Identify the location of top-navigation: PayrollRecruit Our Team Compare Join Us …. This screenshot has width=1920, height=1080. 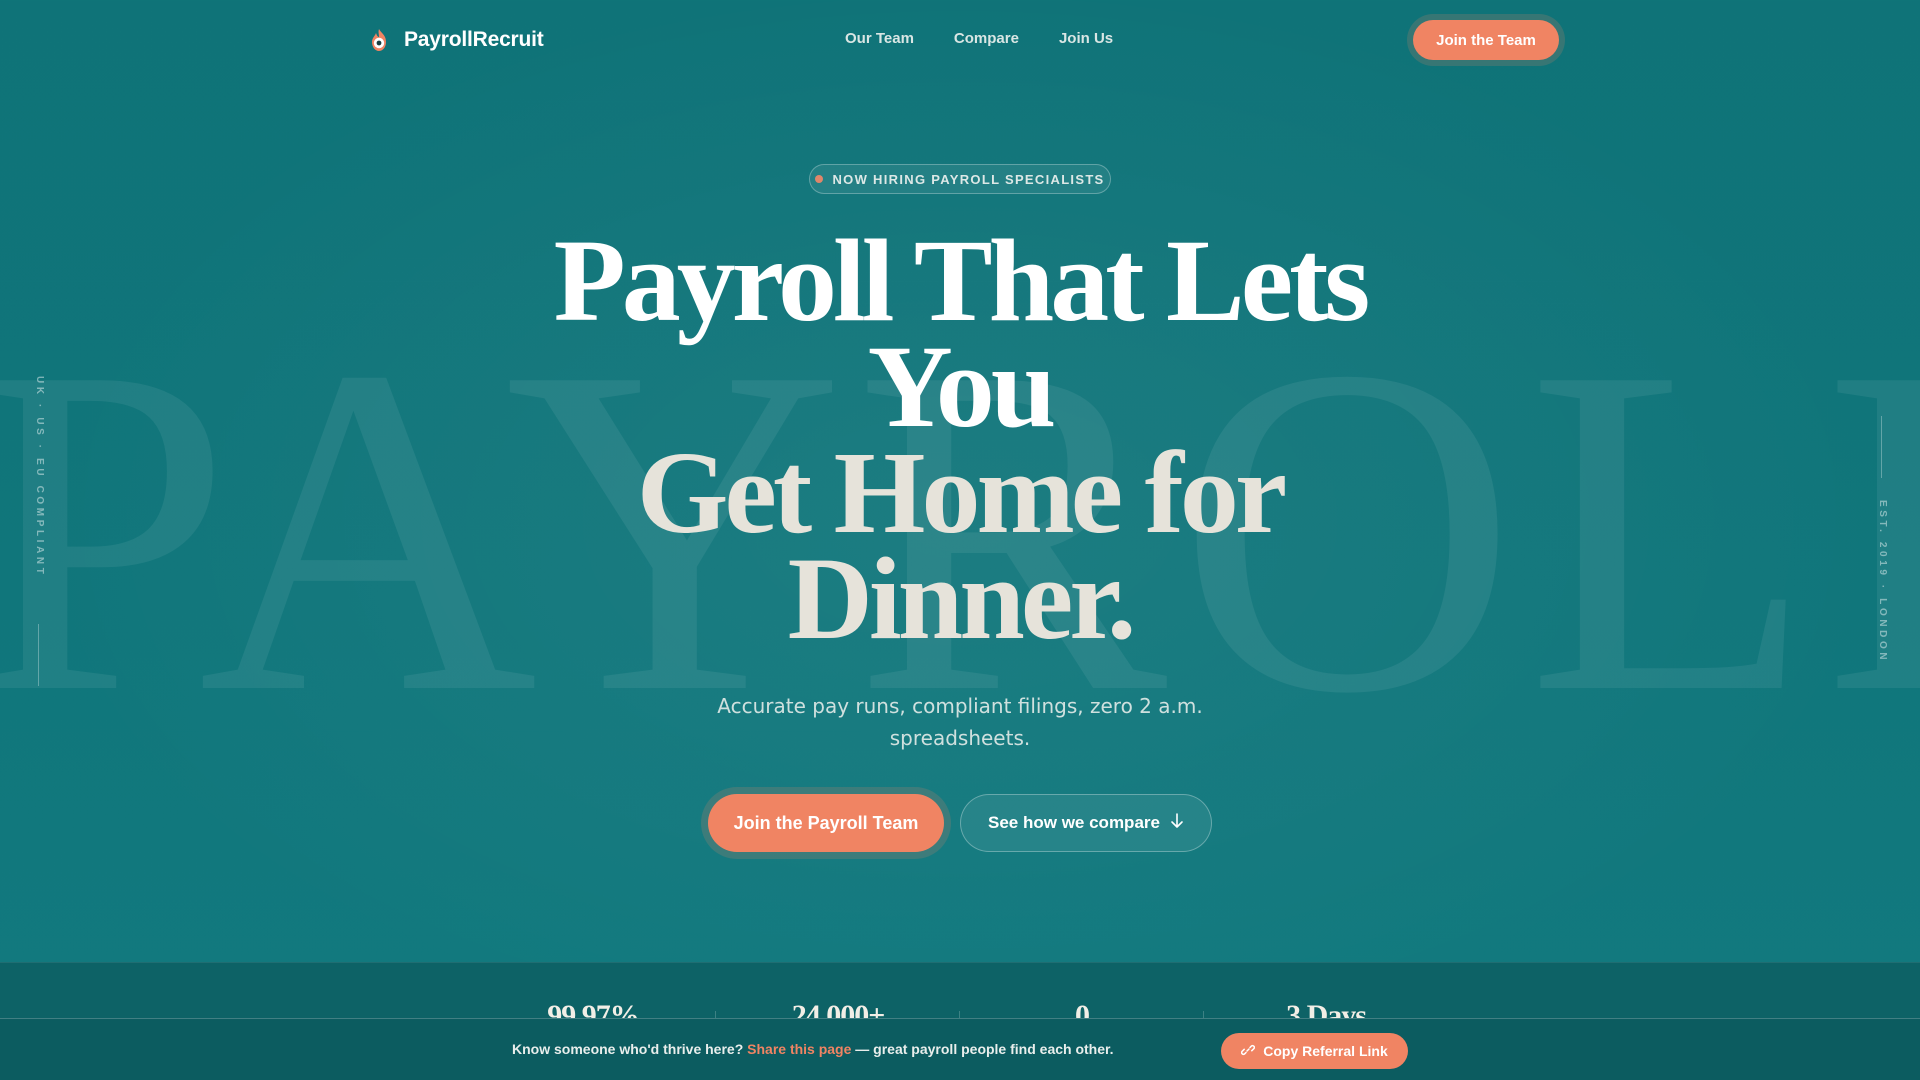
(960, 40).